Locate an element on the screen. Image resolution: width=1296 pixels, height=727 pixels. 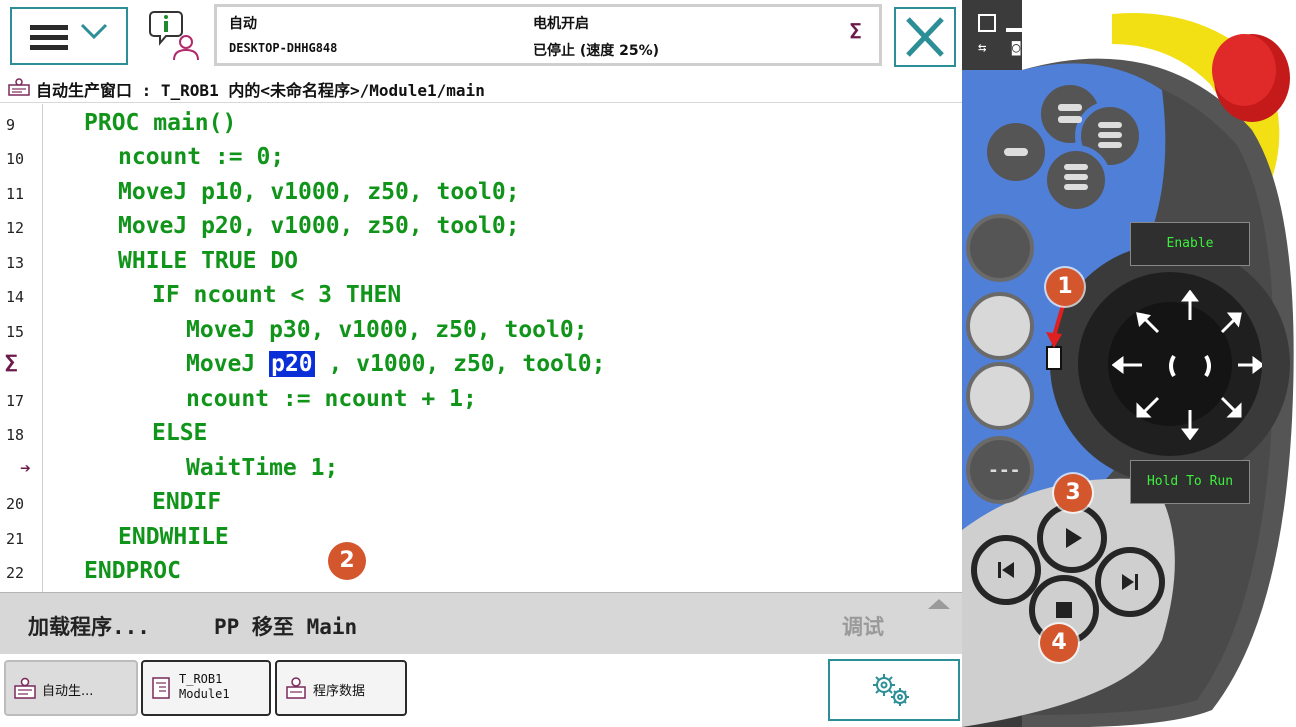
line-number-gutter is located at coordinates (21, 348).